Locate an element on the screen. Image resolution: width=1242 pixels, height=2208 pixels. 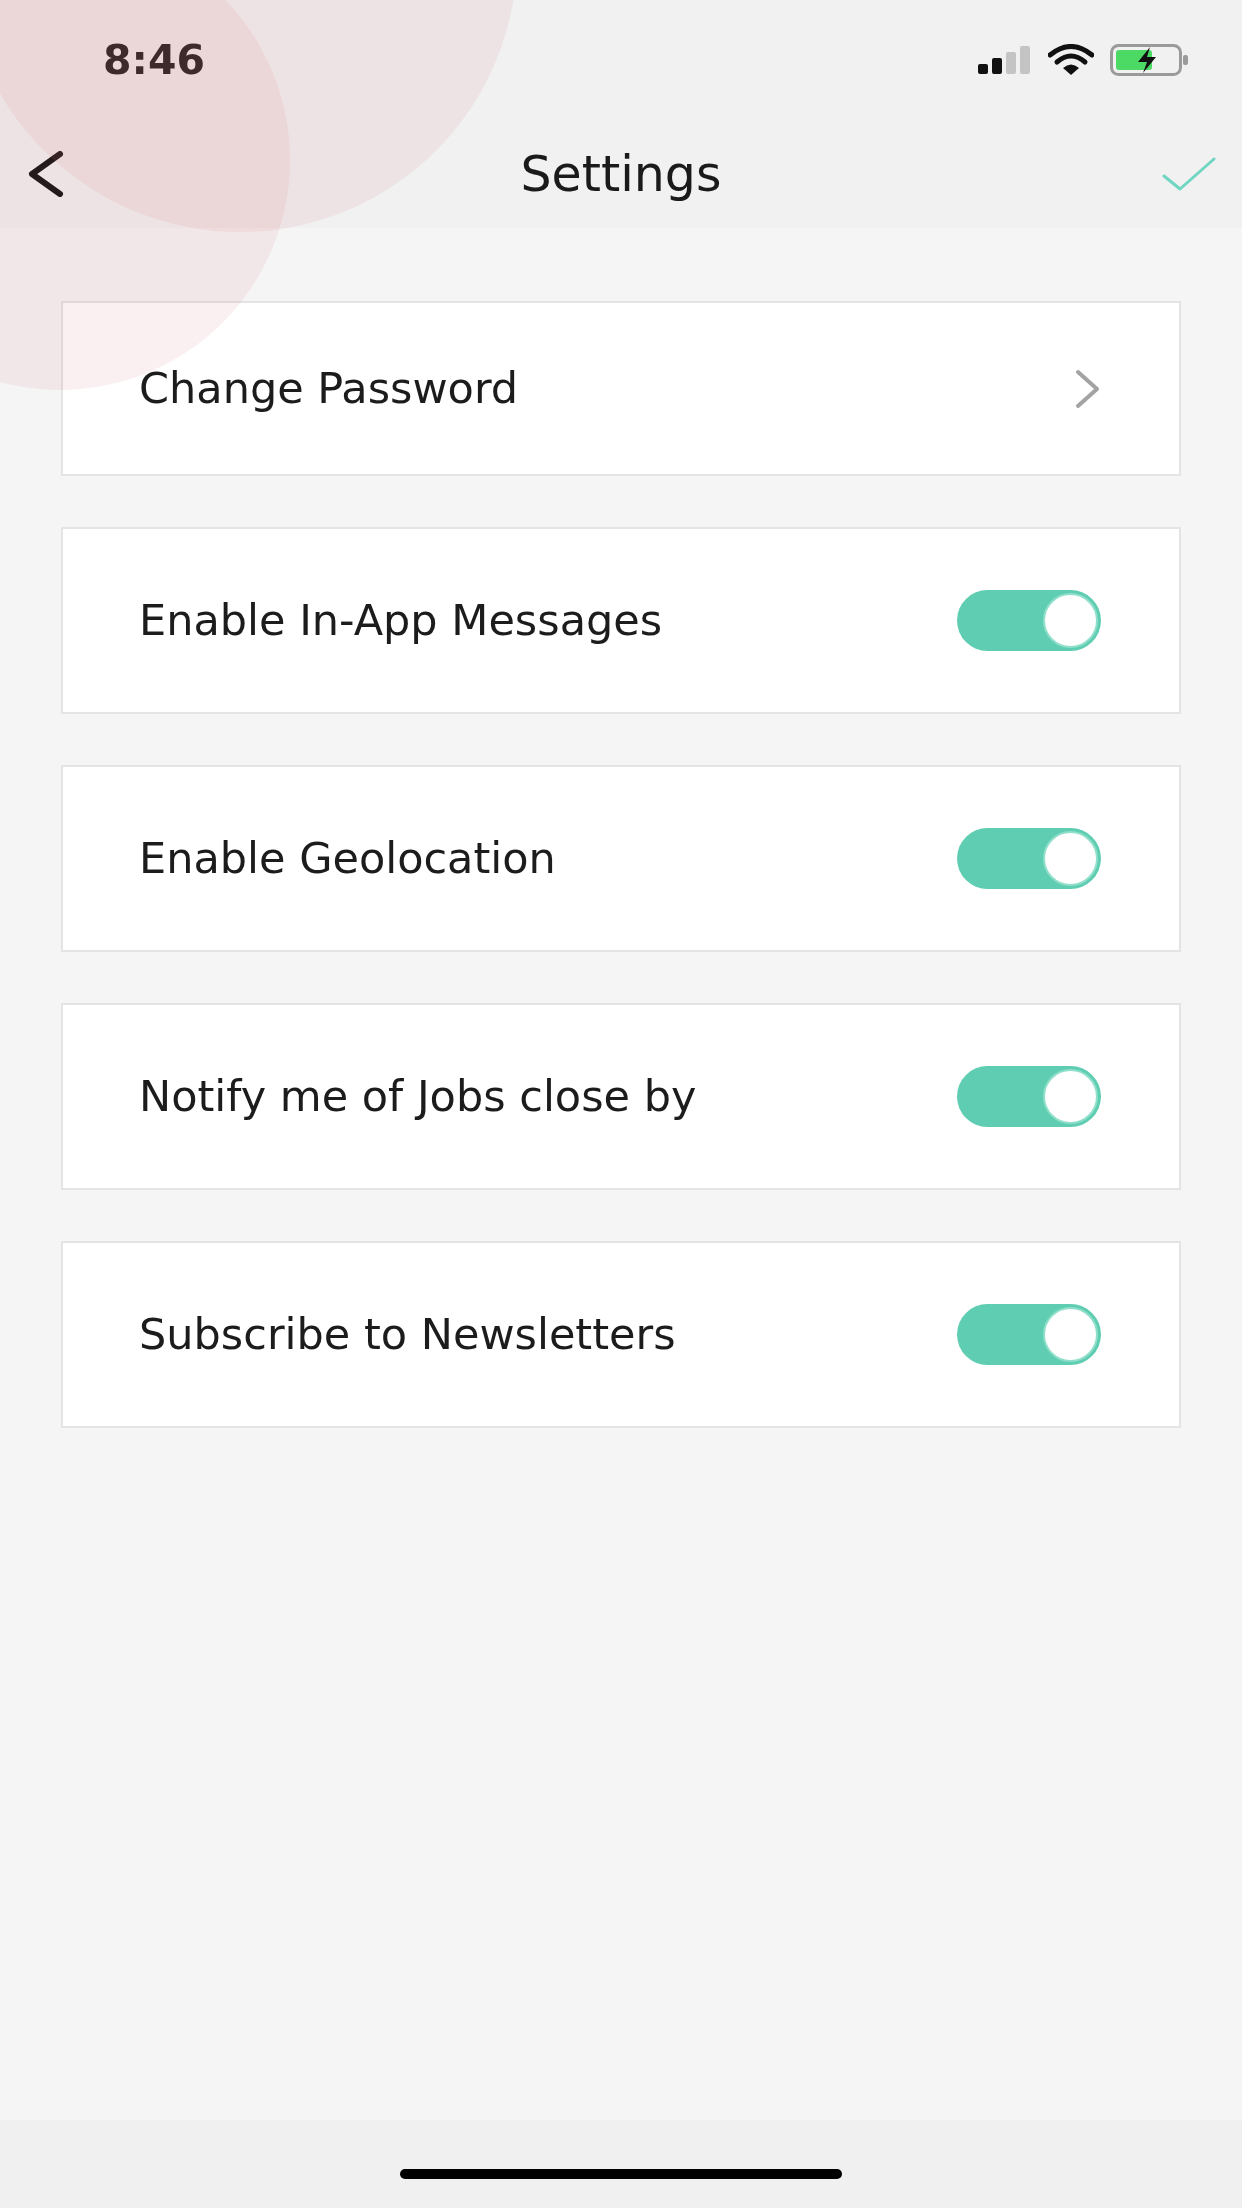
setting-label: Enable In-App Messages is located at coordinates (401, 620).